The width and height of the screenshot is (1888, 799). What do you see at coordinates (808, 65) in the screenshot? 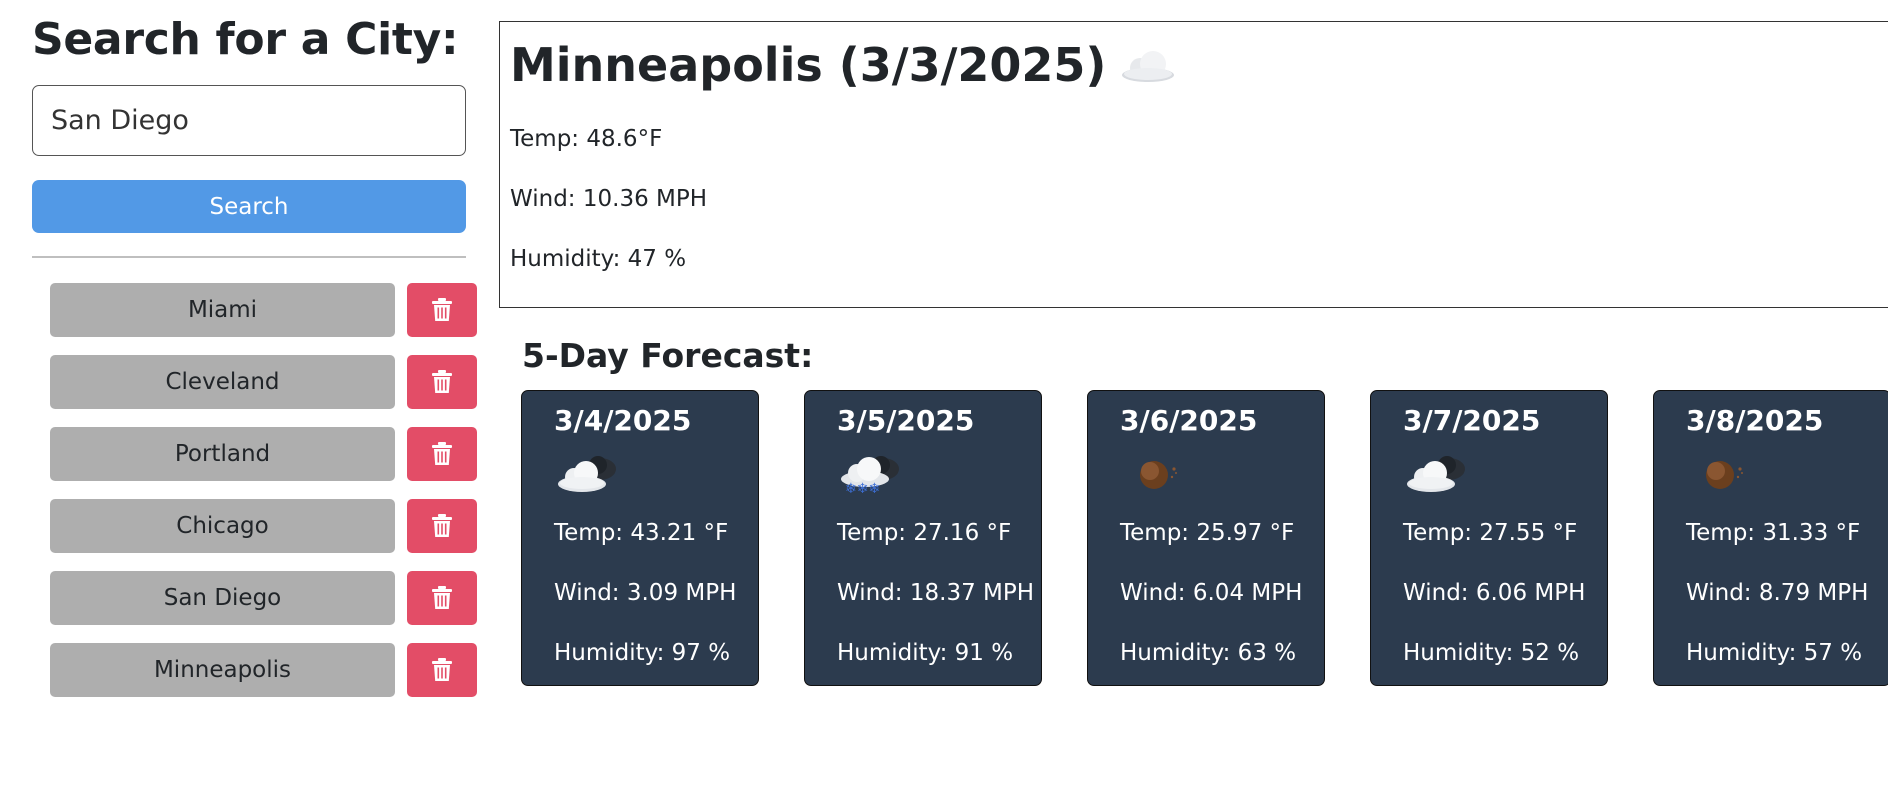
I see `current-city-title: Minneapolis (3/3/2025)` at bounding box center [808, 65].